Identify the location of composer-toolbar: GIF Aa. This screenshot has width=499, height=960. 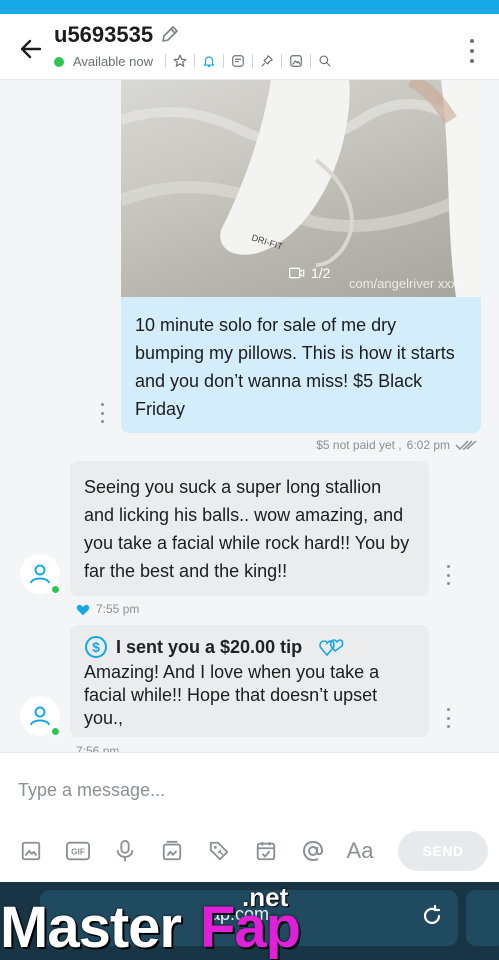
(204, 851).